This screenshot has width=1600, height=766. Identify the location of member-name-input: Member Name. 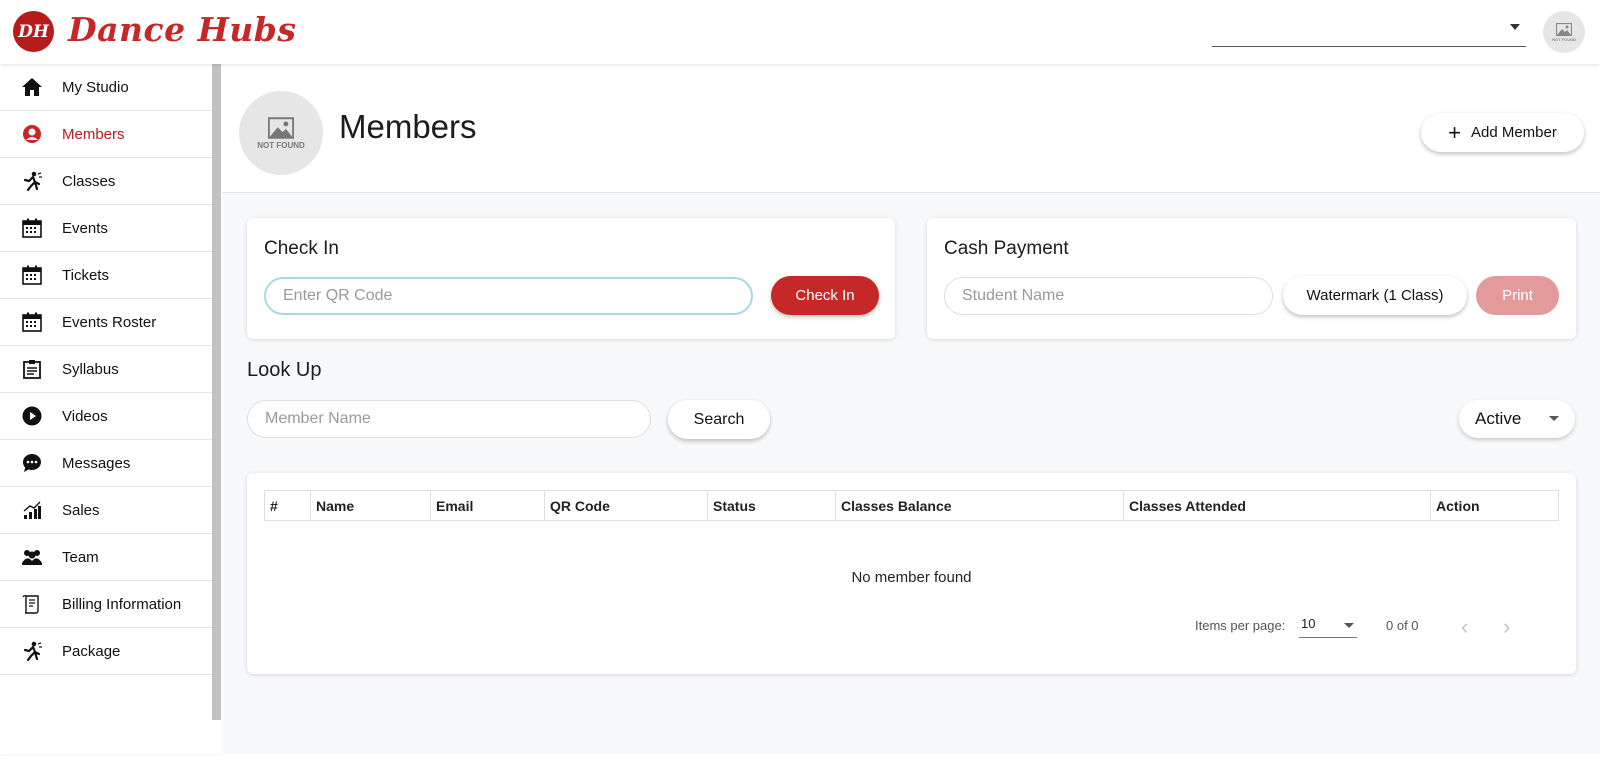
(449, 419).